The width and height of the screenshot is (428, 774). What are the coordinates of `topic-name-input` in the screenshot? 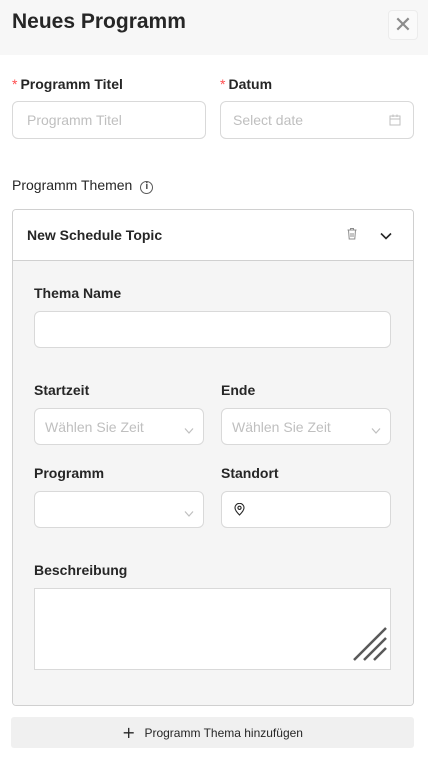 It's located at (212, 329).